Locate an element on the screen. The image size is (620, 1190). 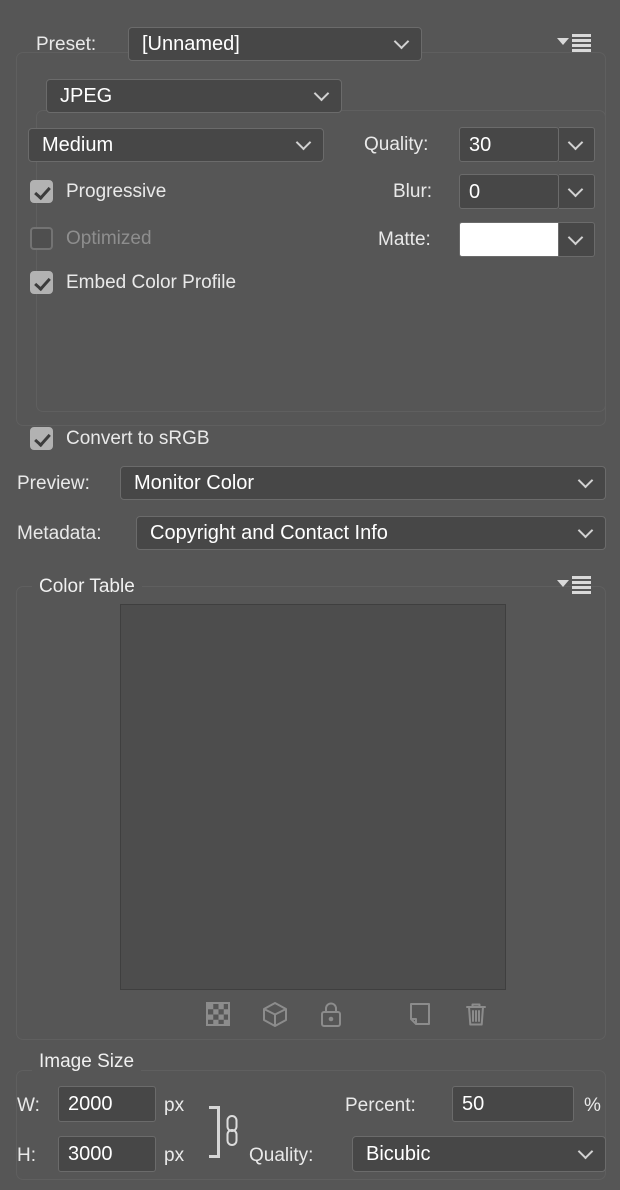
resample-quality-label: Quality: is located at coordinates (281, 1155).